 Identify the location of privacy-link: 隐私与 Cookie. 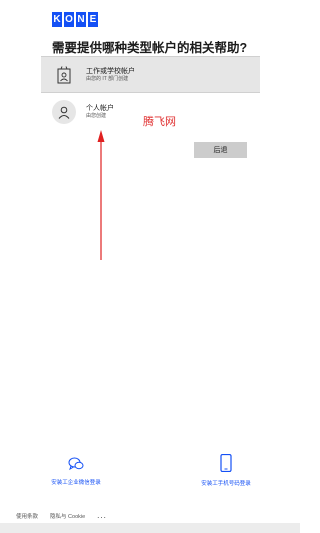
(67, 516).